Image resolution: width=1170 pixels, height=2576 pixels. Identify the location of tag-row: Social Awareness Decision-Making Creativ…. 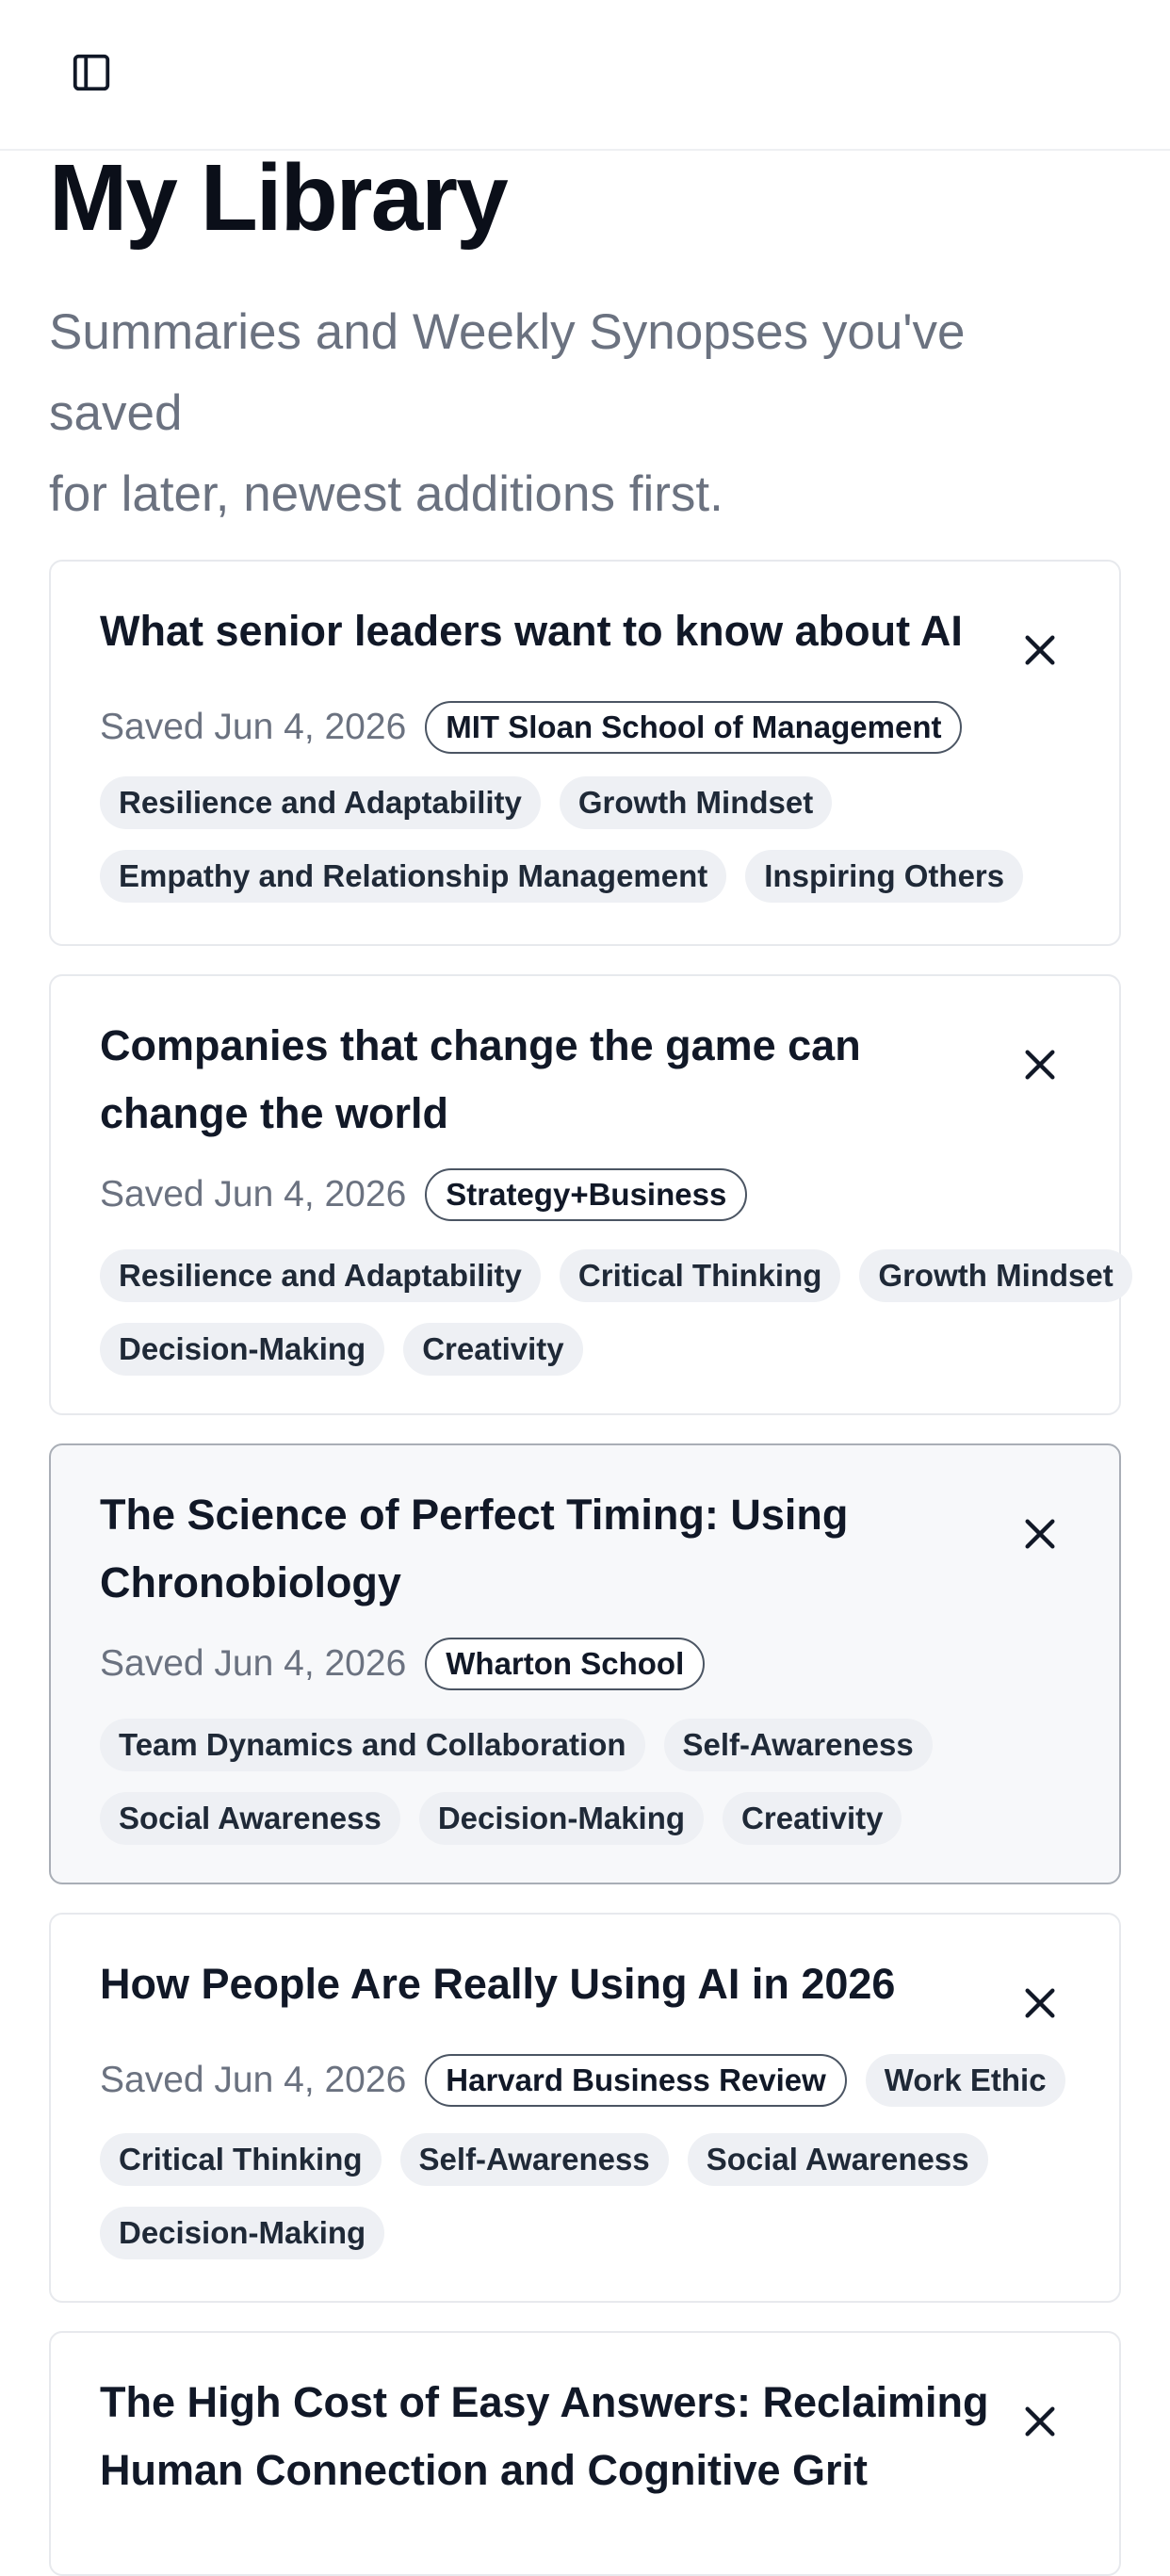
(501, 1818).